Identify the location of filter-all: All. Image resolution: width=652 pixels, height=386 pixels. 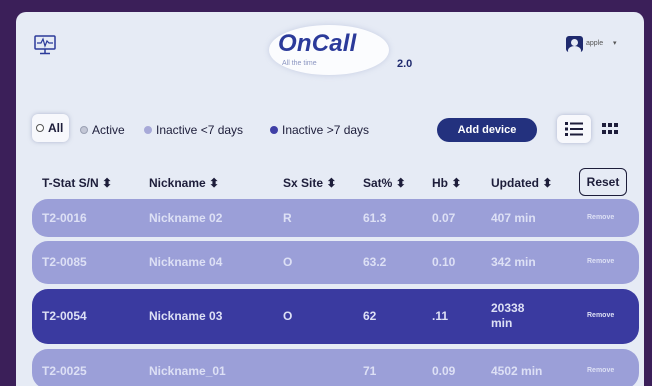
(51, 128).